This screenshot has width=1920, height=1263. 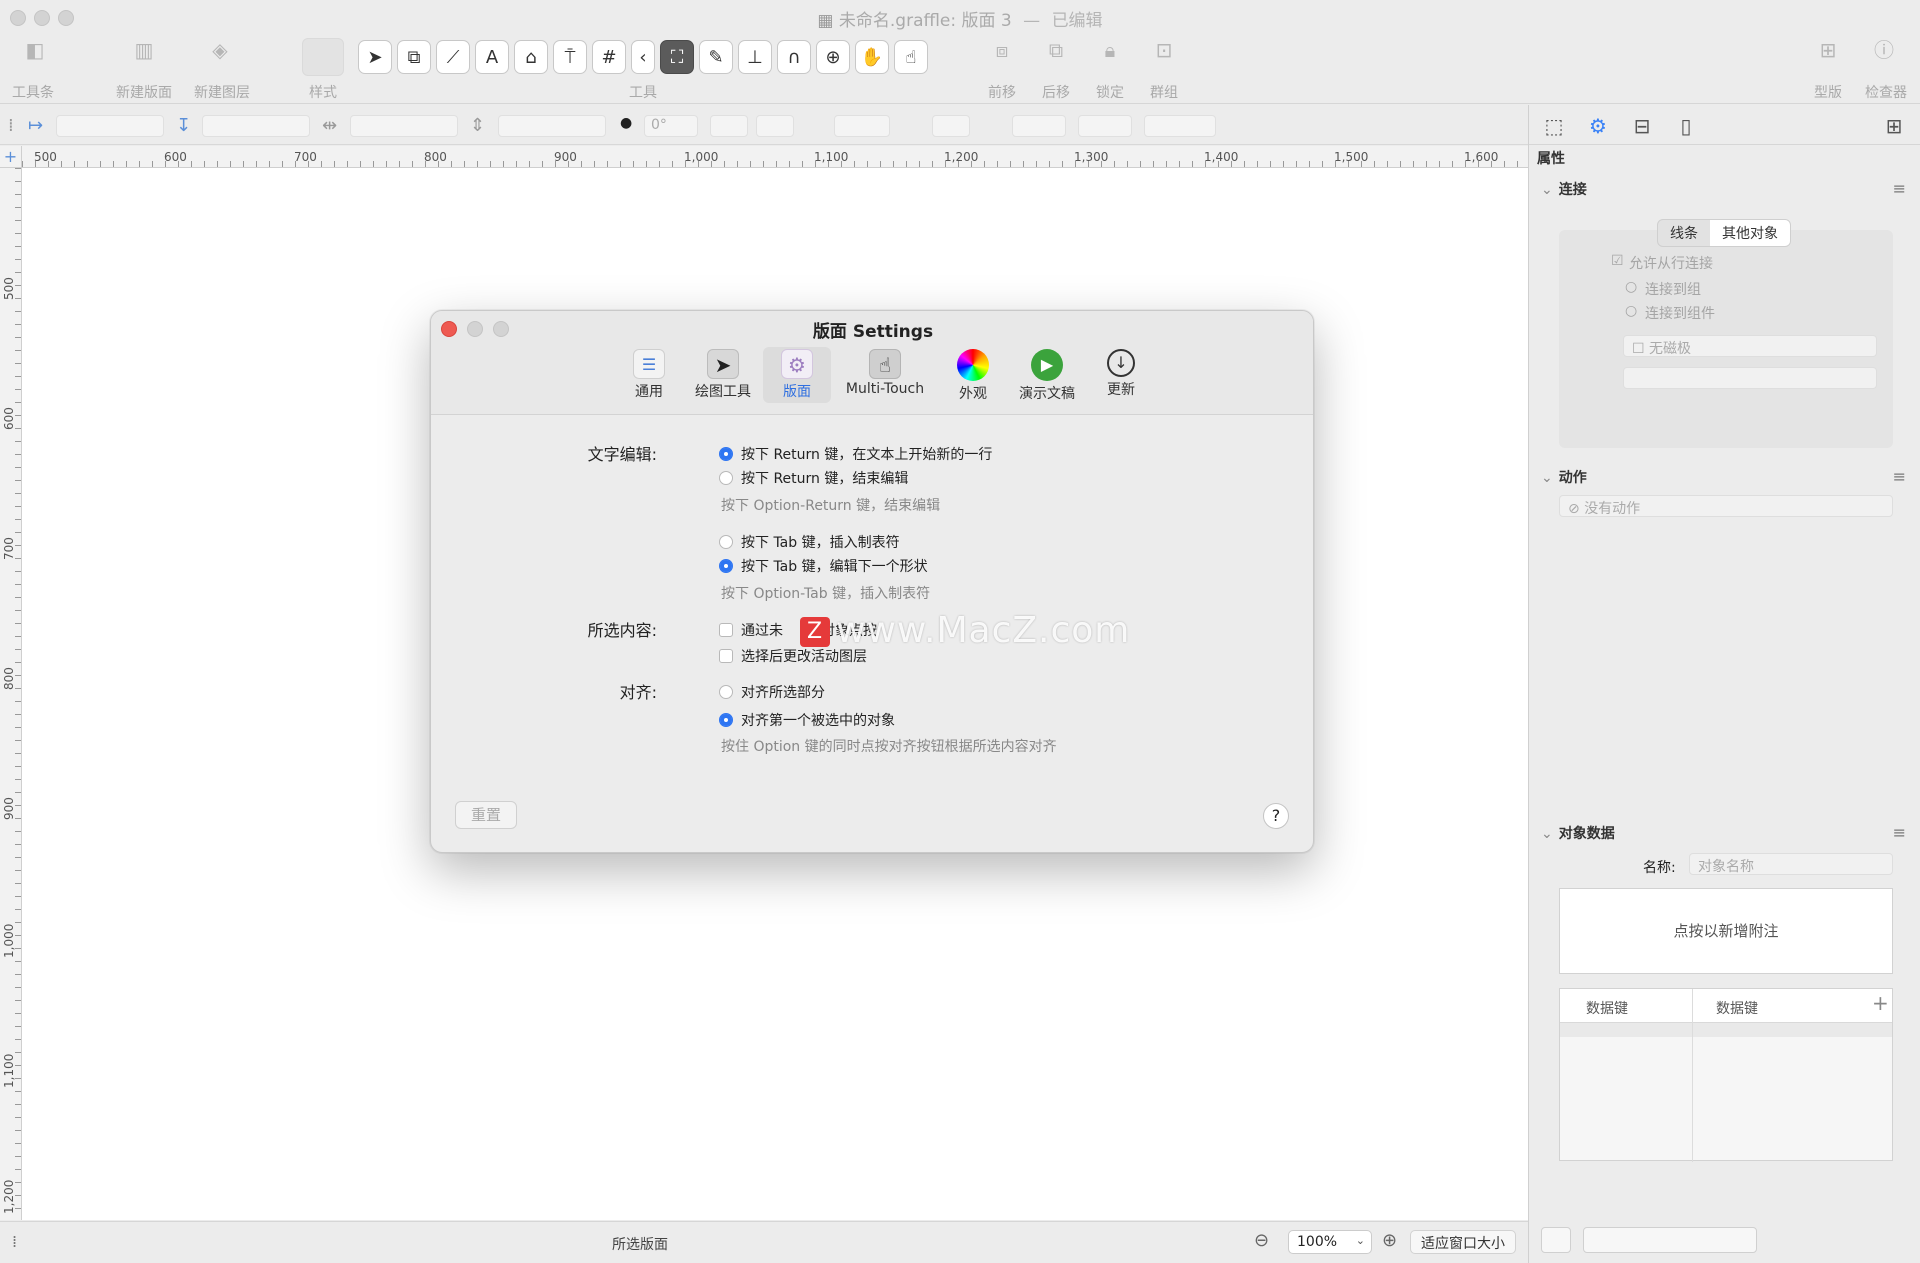 I want to click on align-selection-radio: 对齐所选部分, so click(x=772, y=692).